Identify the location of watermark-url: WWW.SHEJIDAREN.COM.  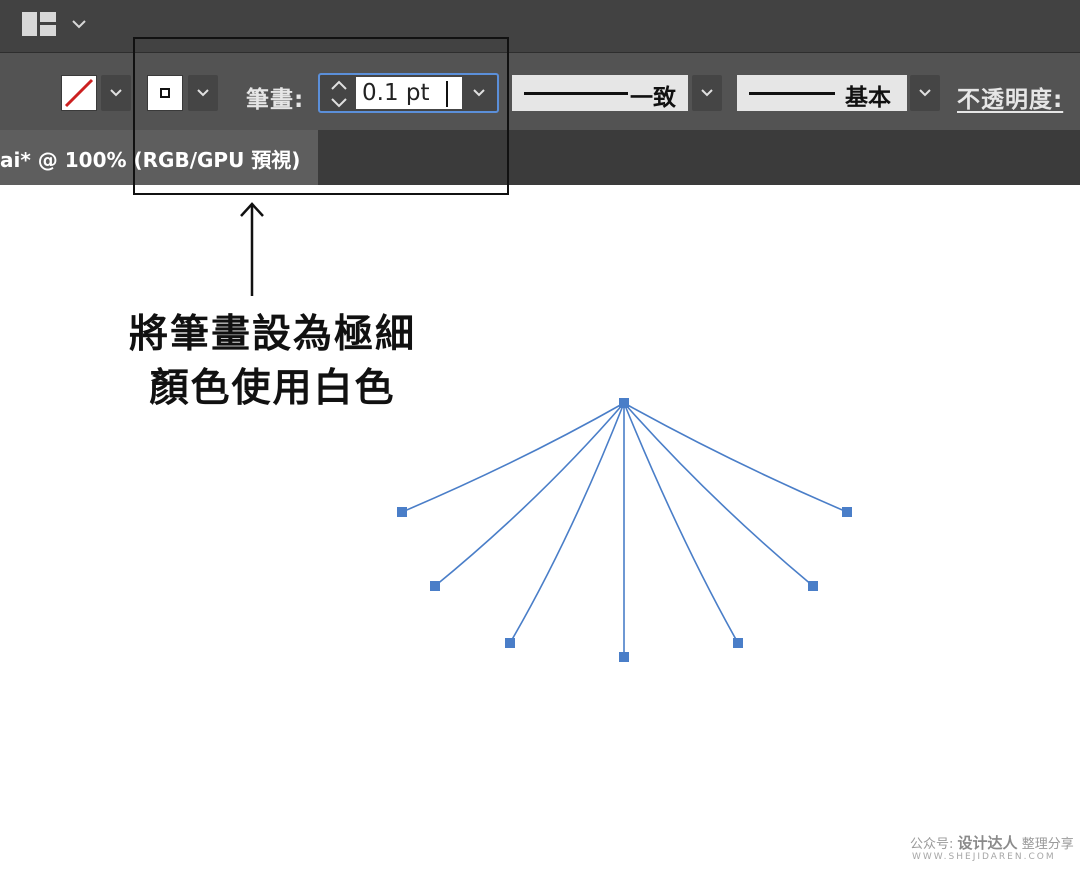
(984, 857).